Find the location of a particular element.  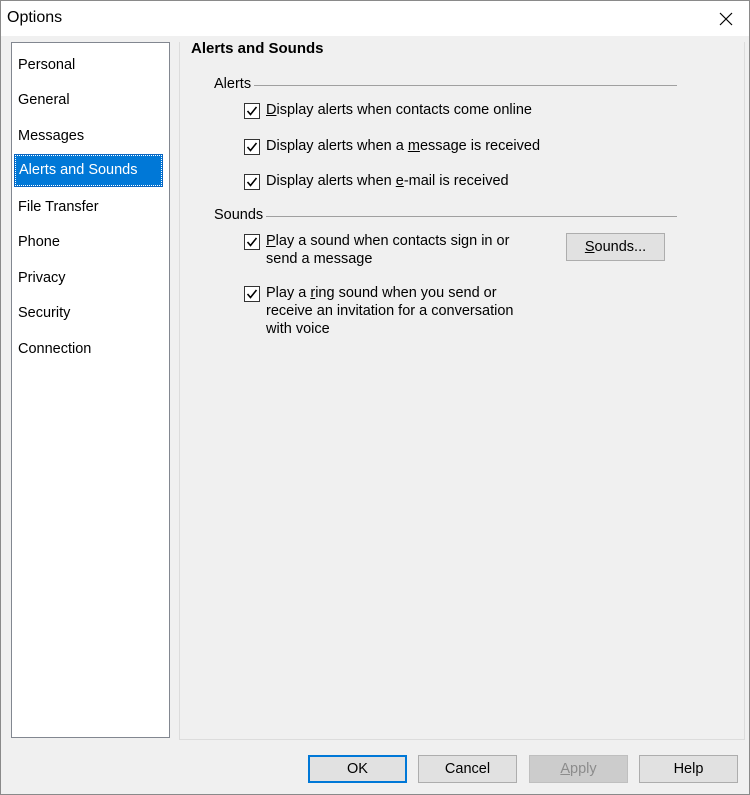

checkbox-label: Display alerts when contacts come online is located at coordinates (399, 110).